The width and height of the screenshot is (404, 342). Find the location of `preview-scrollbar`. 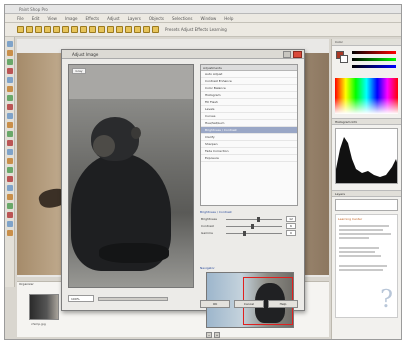

preview-scrollbar is located at coordinates (133, 299).